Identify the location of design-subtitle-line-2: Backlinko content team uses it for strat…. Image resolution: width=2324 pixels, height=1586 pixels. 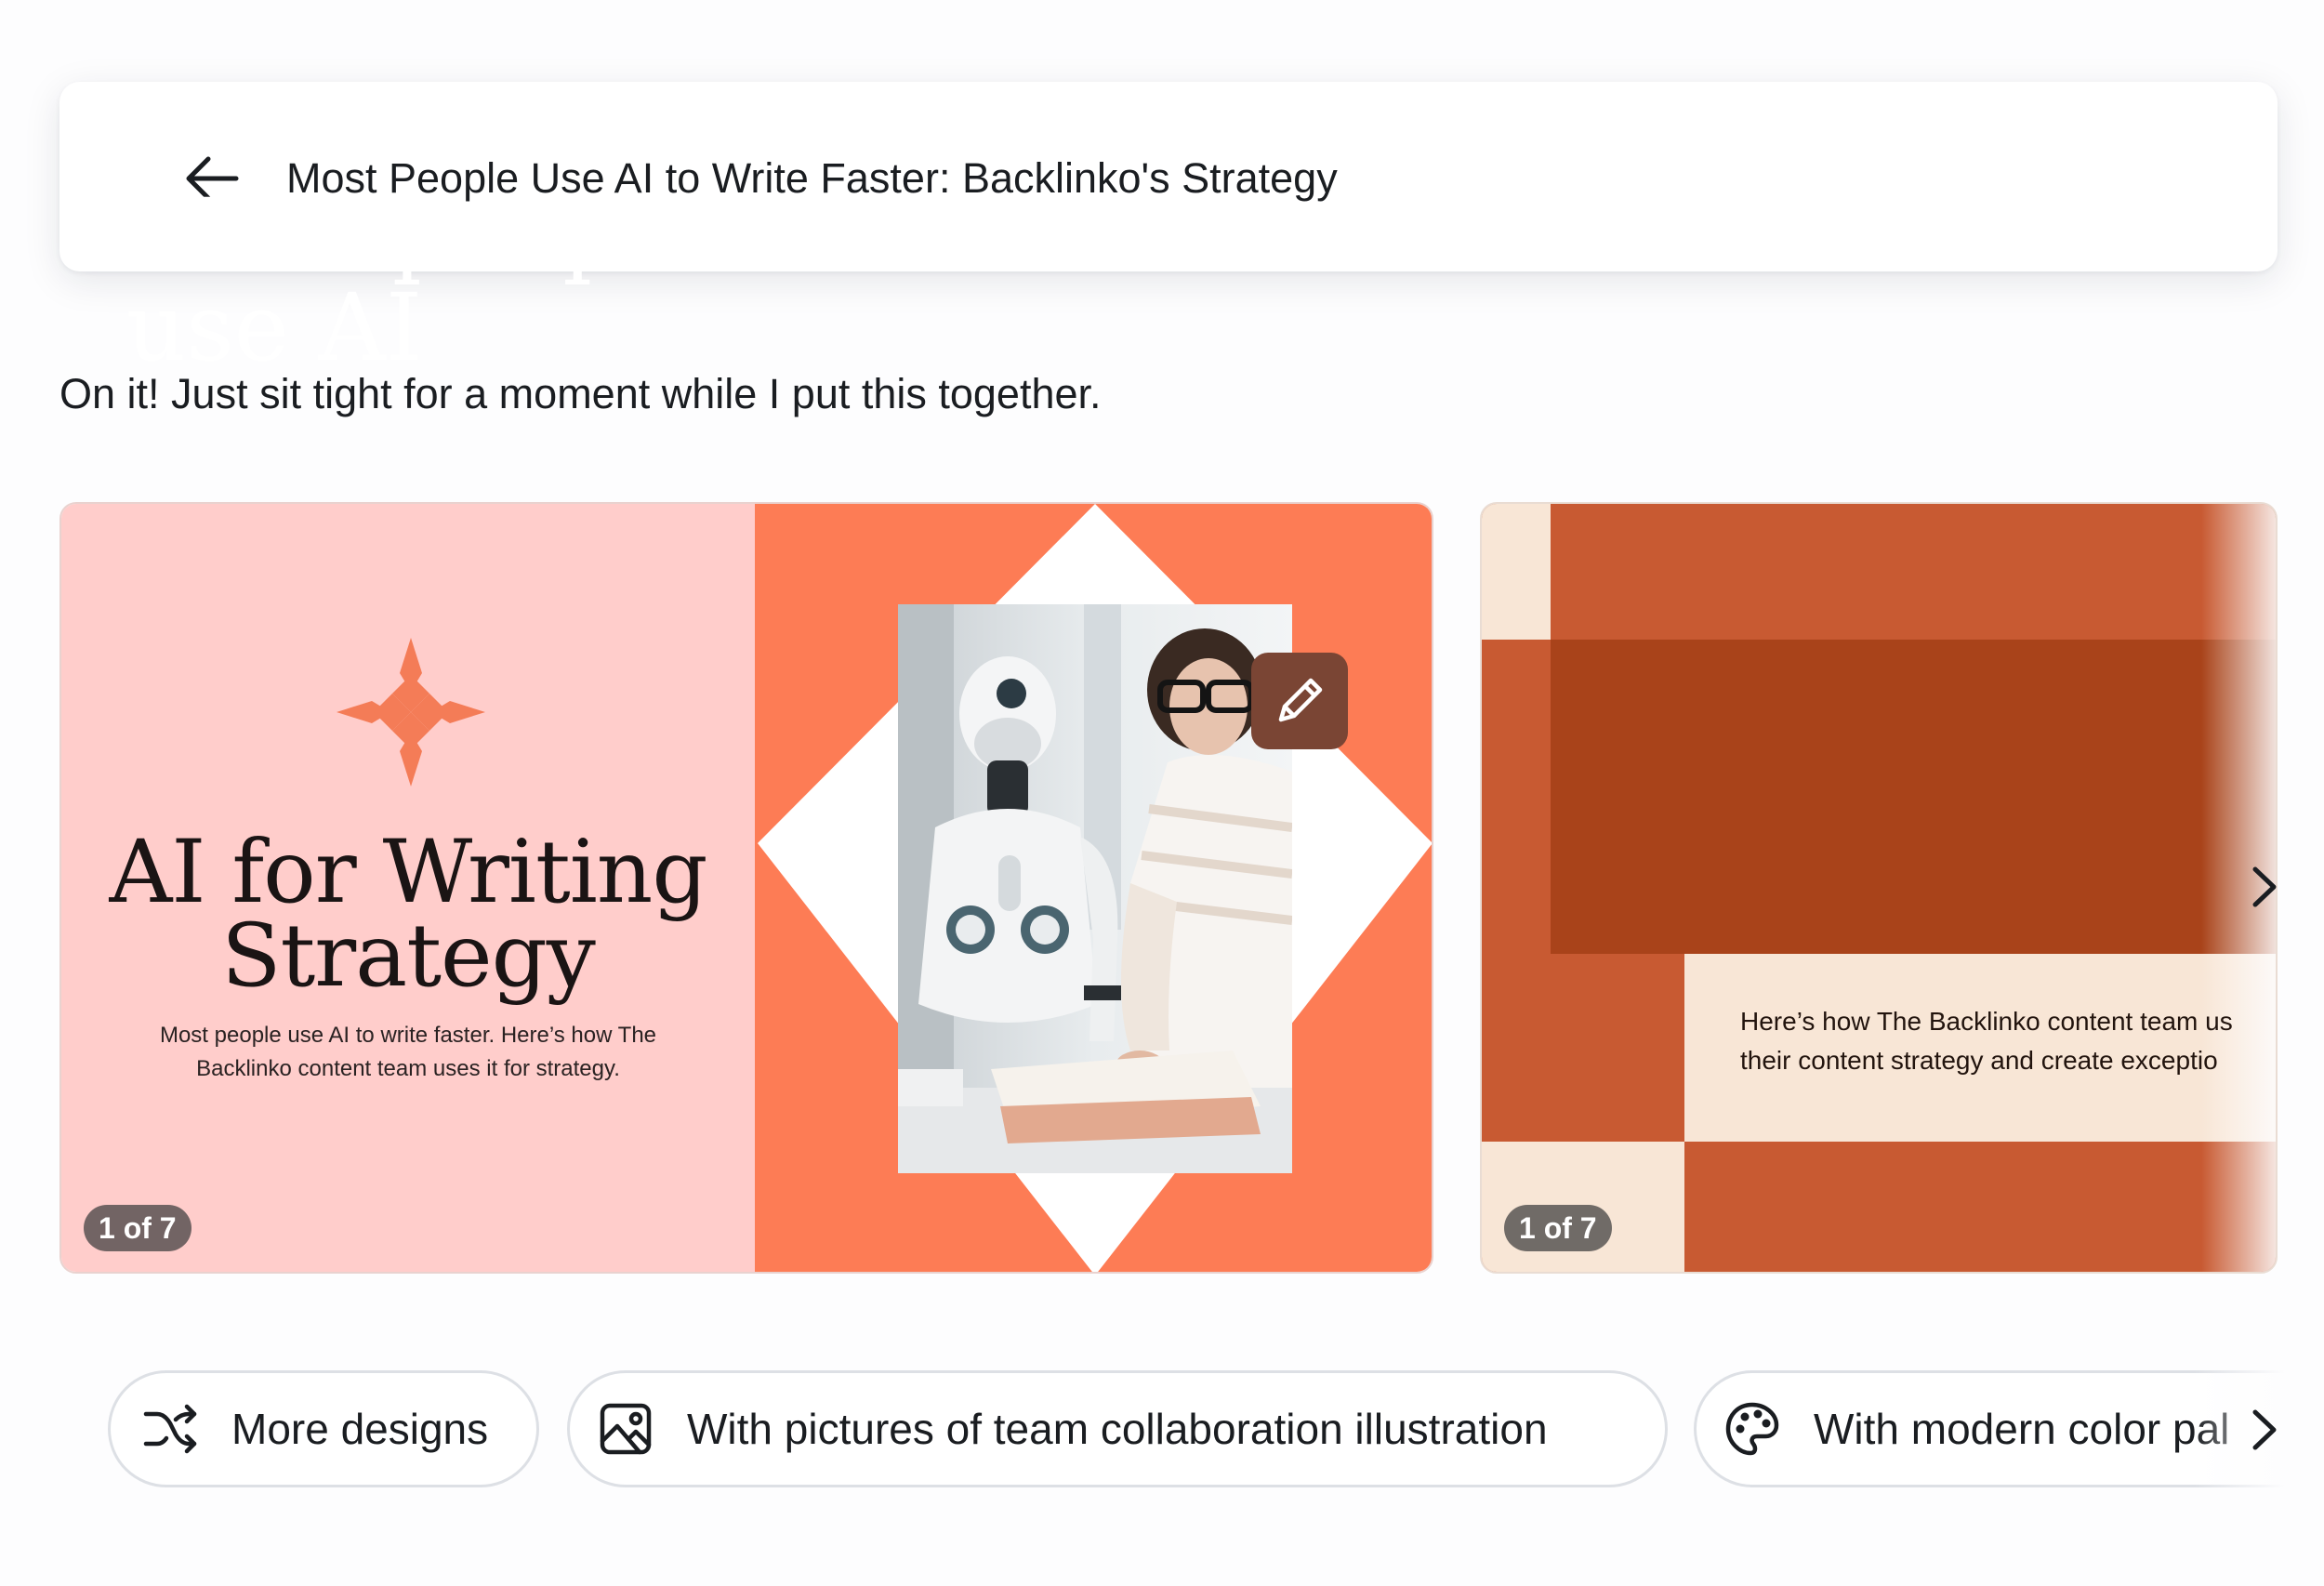
(408, 1068).